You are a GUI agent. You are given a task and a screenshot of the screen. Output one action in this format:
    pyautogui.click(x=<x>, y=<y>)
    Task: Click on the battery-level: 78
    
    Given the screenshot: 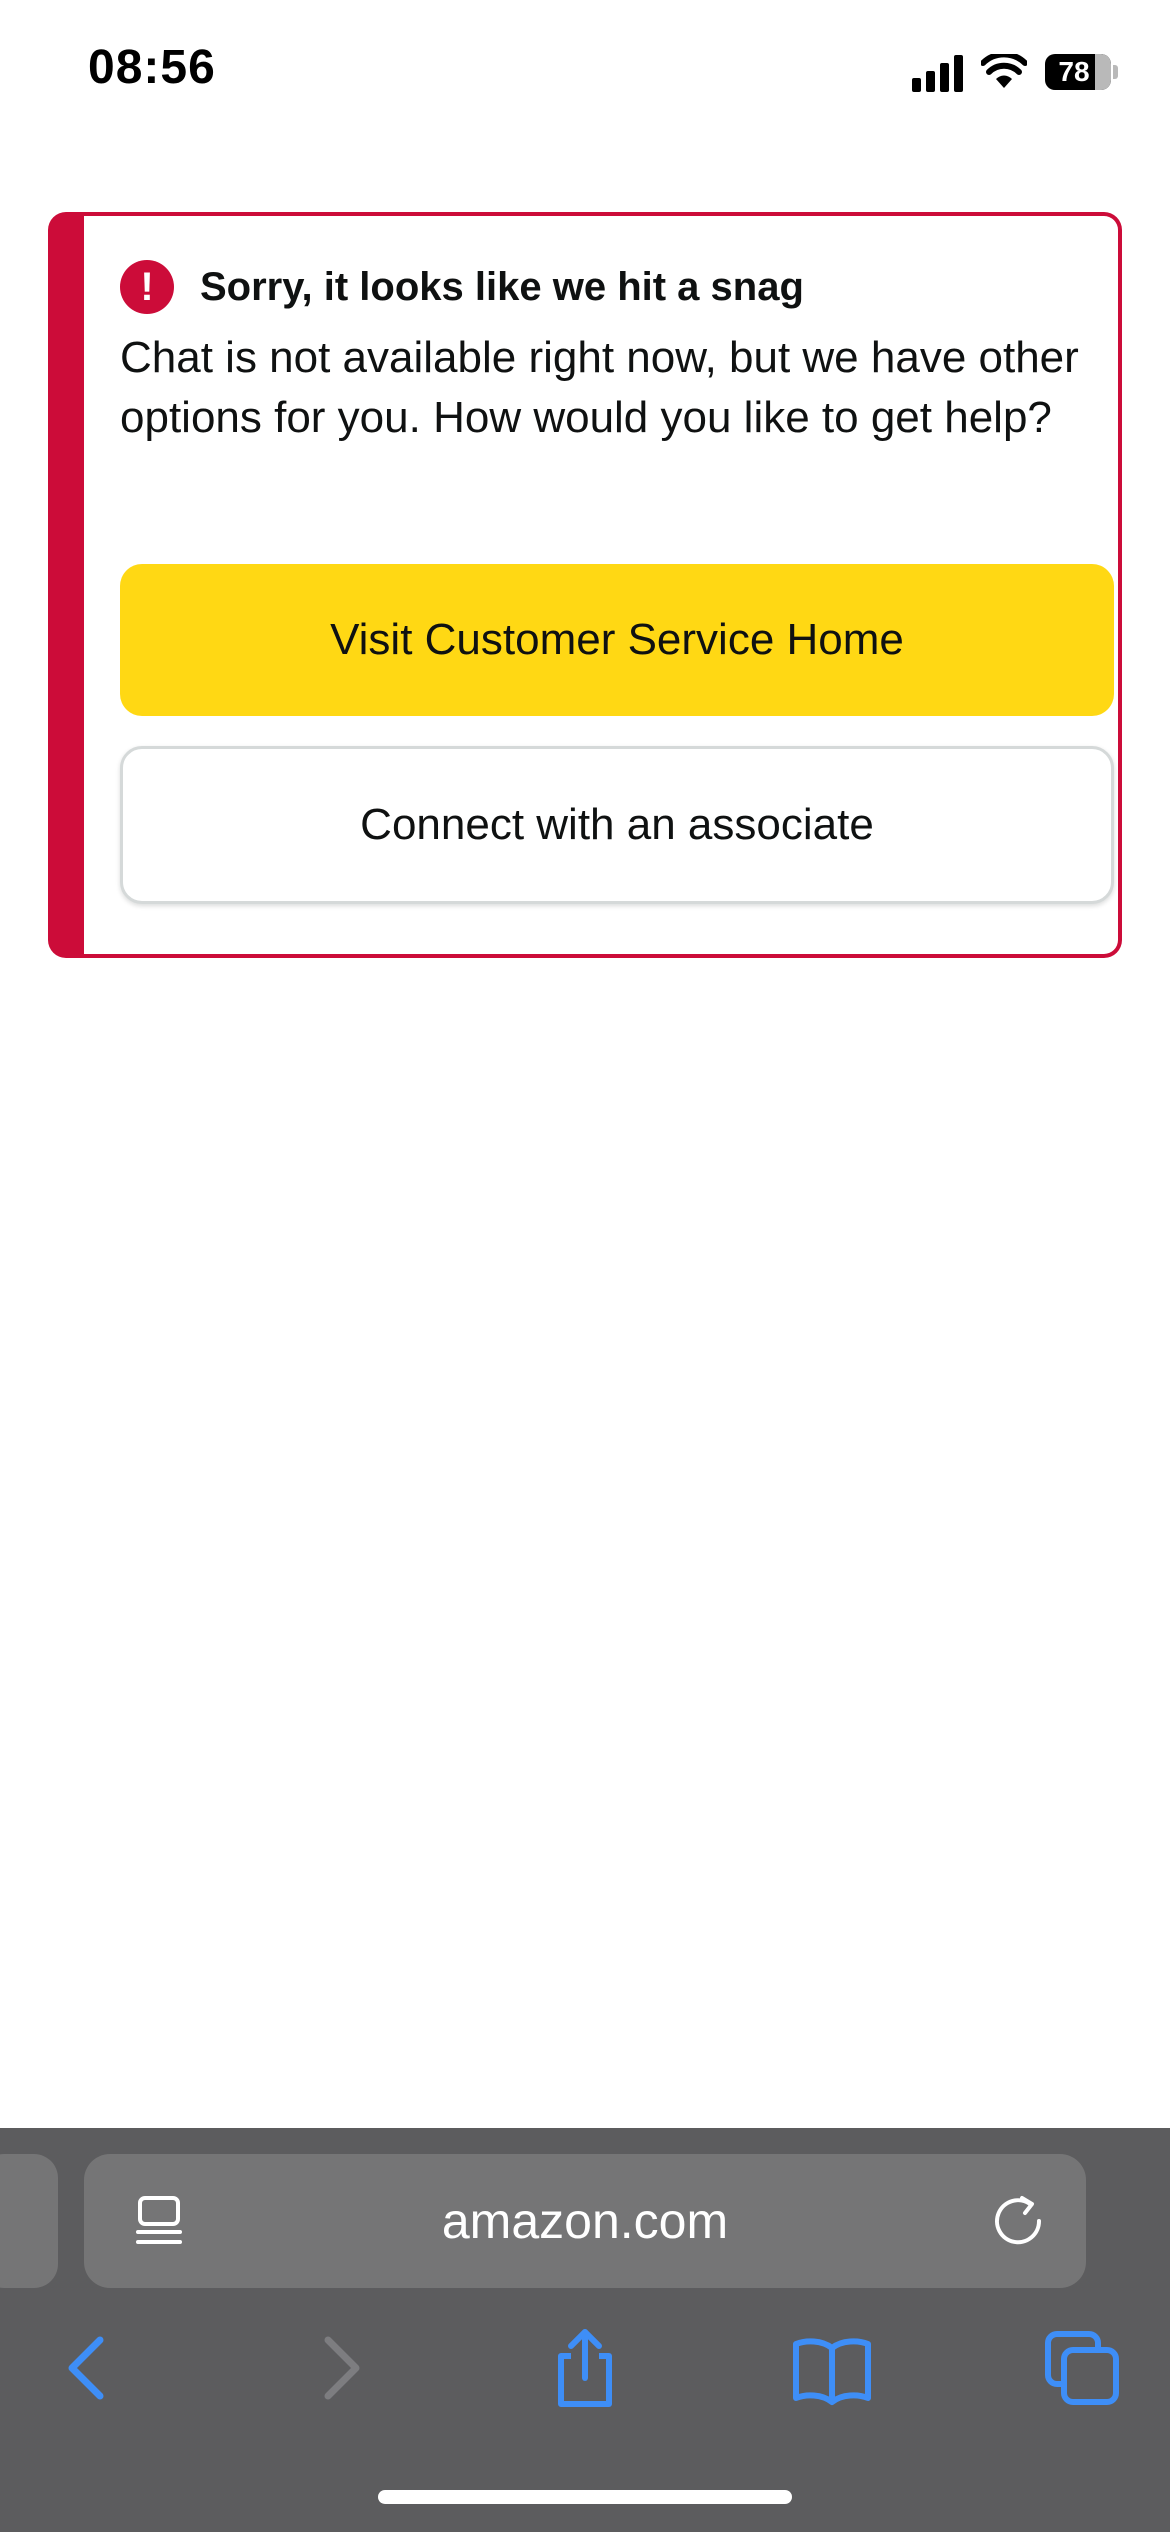 What is the action you would take?
    pyautogui.click(x=1074, y=71)
    